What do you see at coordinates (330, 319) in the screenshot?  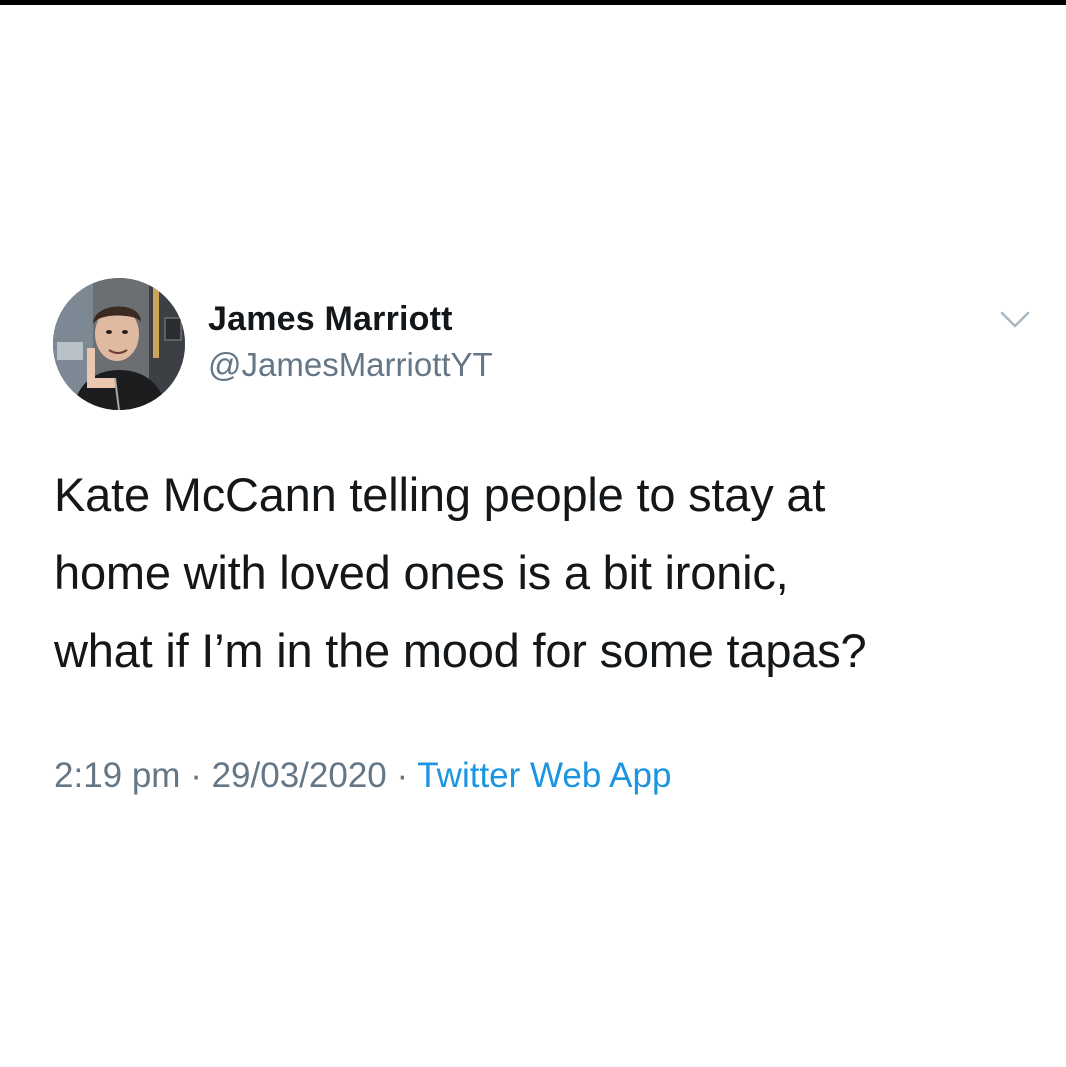 I see `author-display-name: James Marriott` at bounding box center [330, 319].